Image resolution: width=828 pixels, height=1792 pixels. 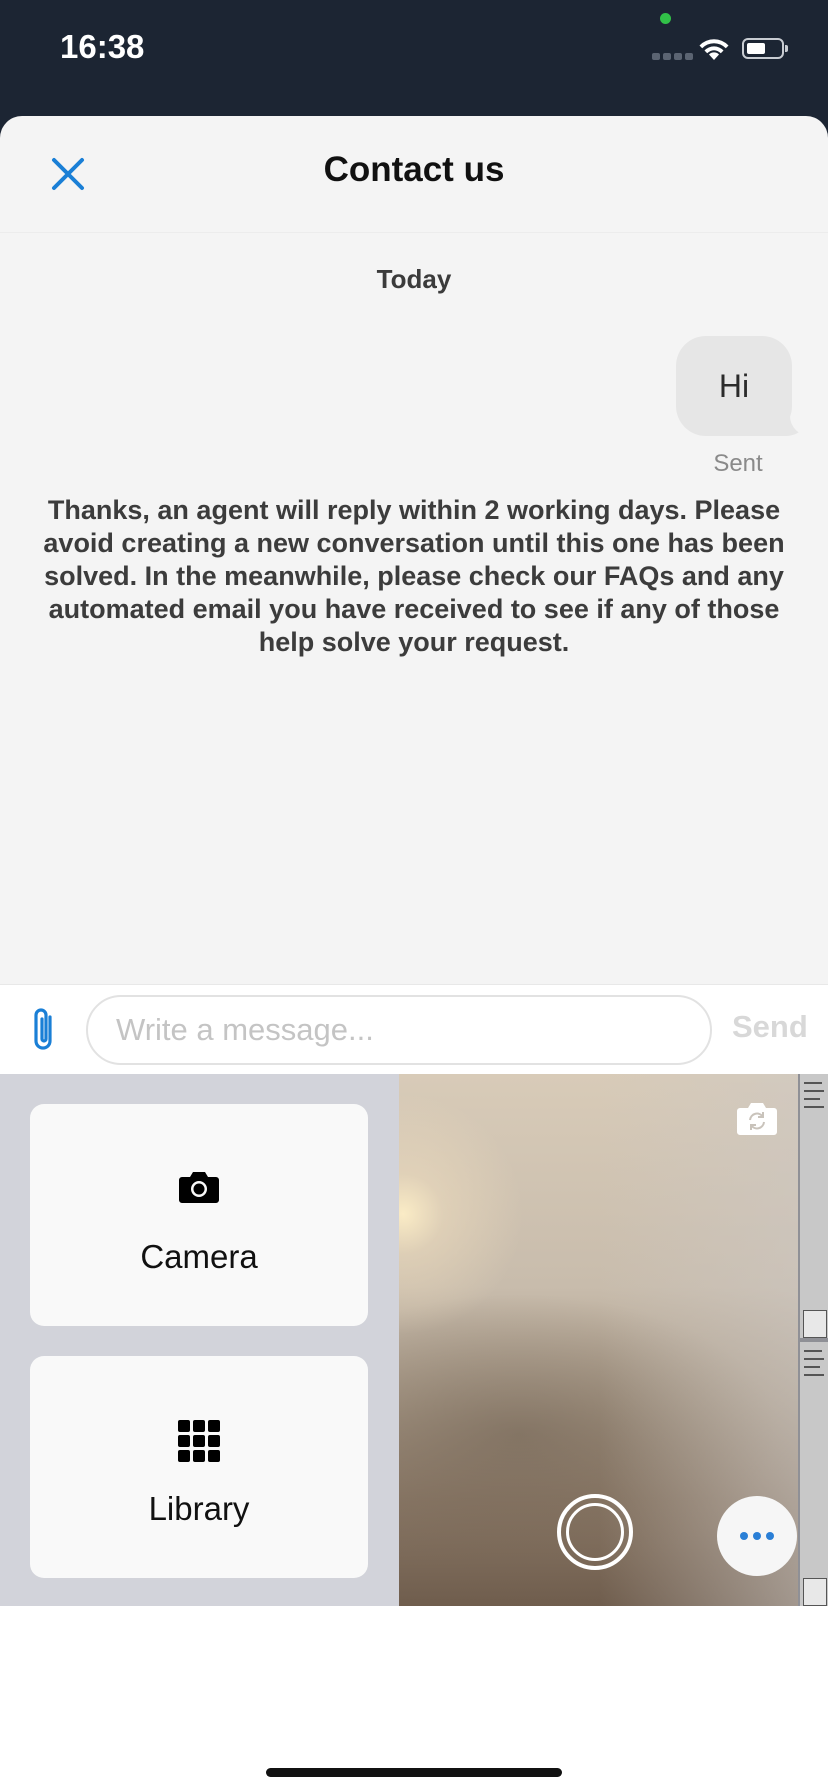 What do you see at coordinates (399, 1030) in the screenshot?
I see `message-input` at bounding box center [399, 1030].